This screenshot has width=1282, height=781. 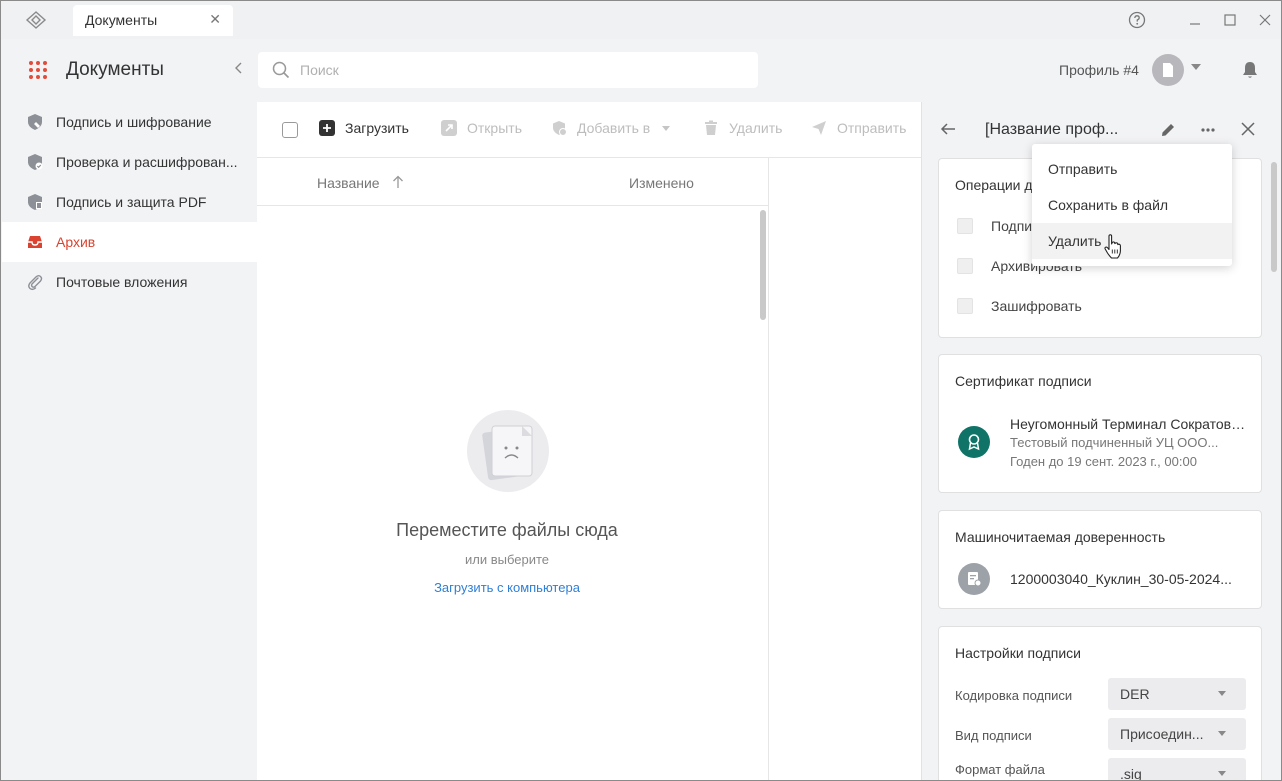 I want to click on shield-check-icon, so click(x=35, y=162).